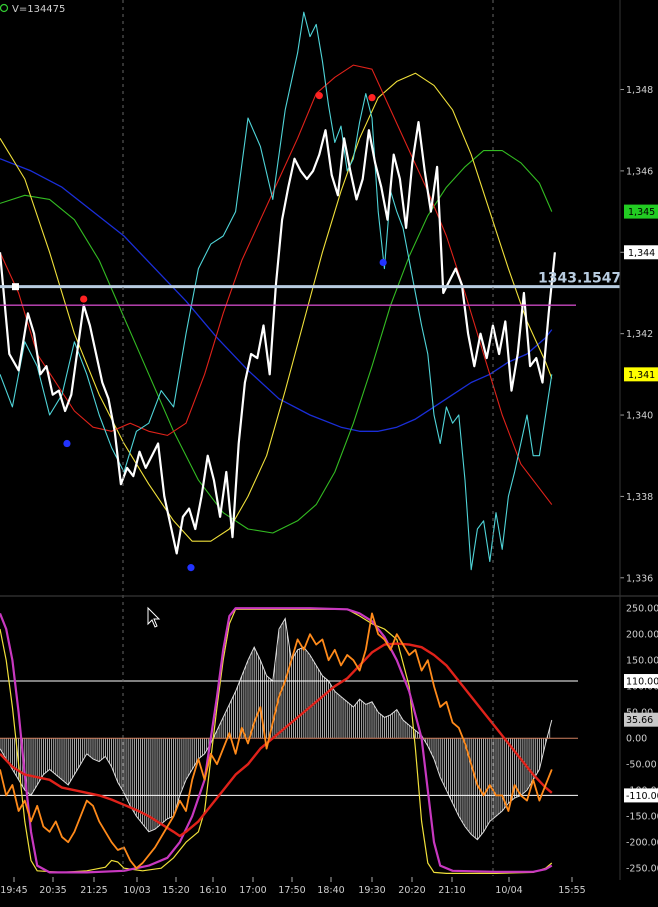 The width and height of the screenshot is (658, 907). What do you see at coordinates (639, 497) in the screenshot?
I see `y-tick-label: 1,338` at bounding box center [639, 497].